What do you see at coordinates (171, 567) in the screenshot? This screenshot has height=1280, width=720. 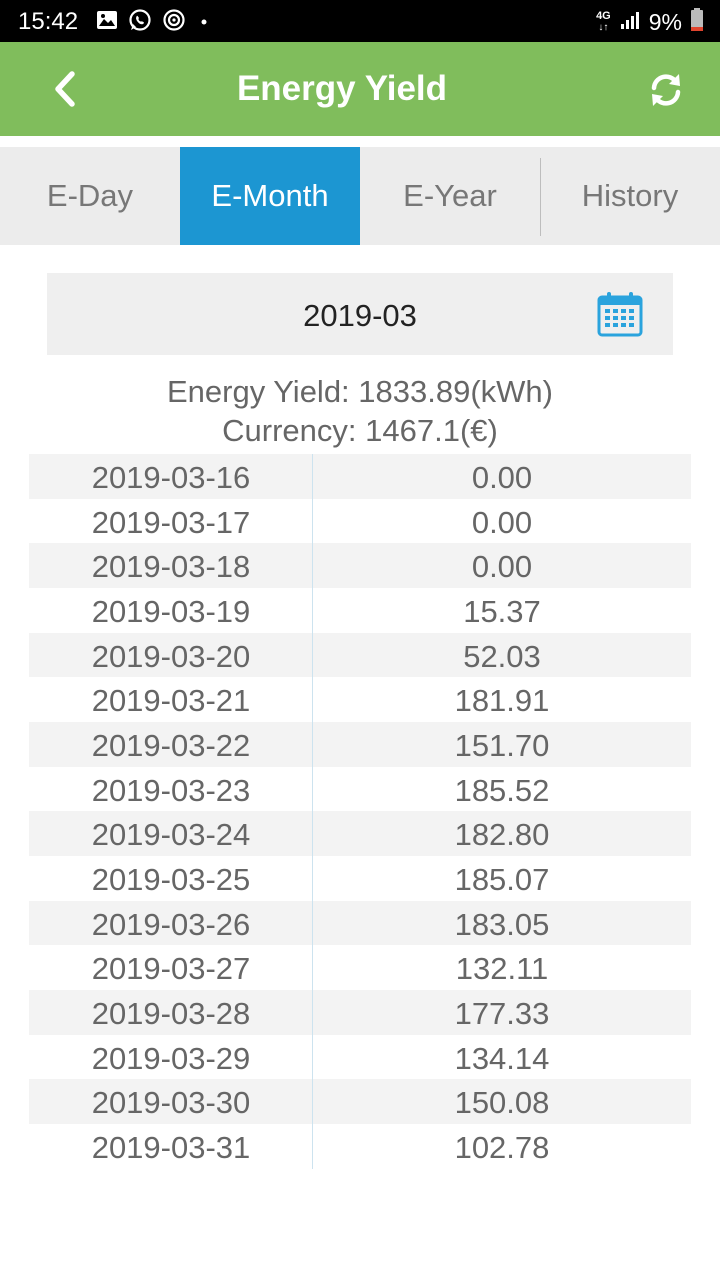 I see `row-date: 2019-03-18` at bounding box center [171, 567].